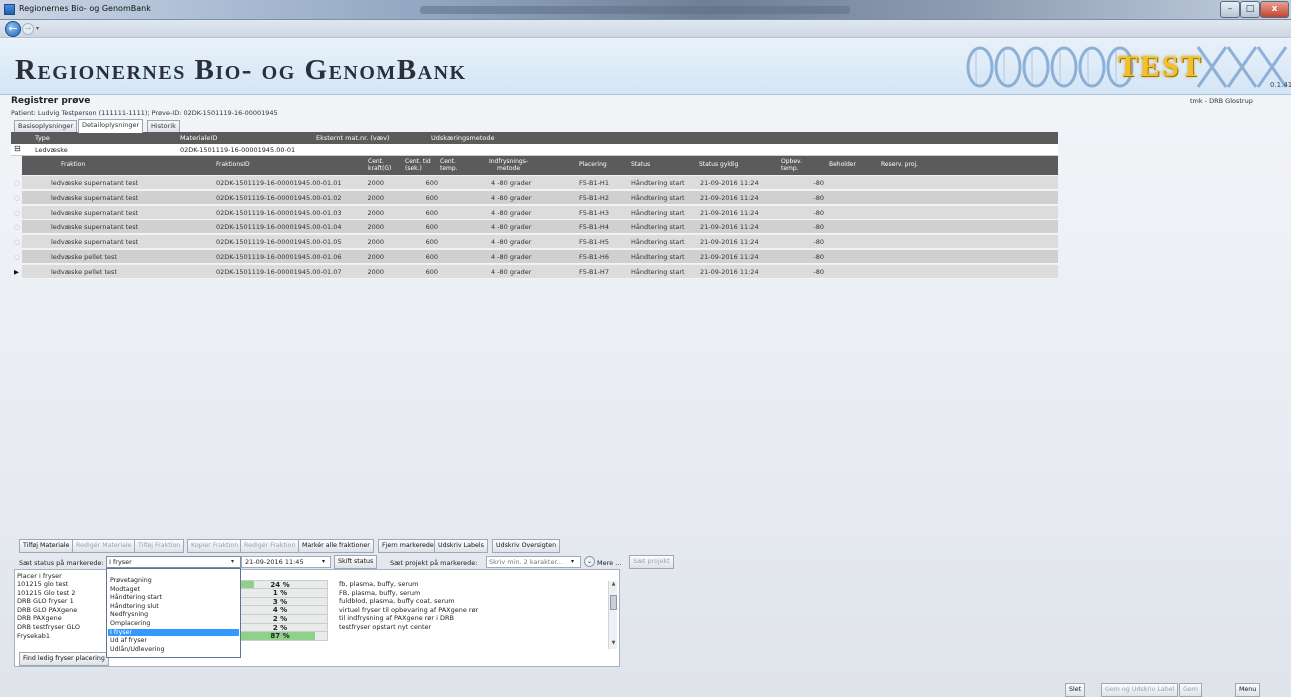 Image resolution: width=1291 pixels, height=697 pixels. Describe the element at coordinates (173, 641) in the screenshot. I see `status-option: Ud af fryser` at that location.